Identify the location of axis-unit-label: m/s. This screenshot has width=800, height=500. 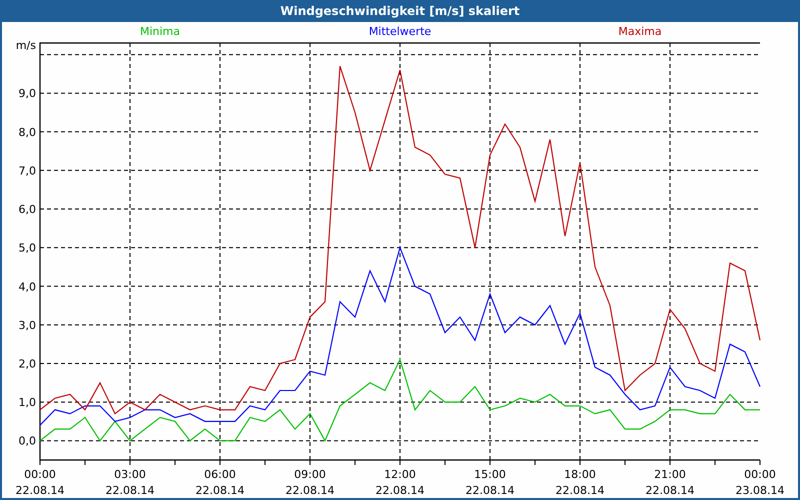
(26, 45).